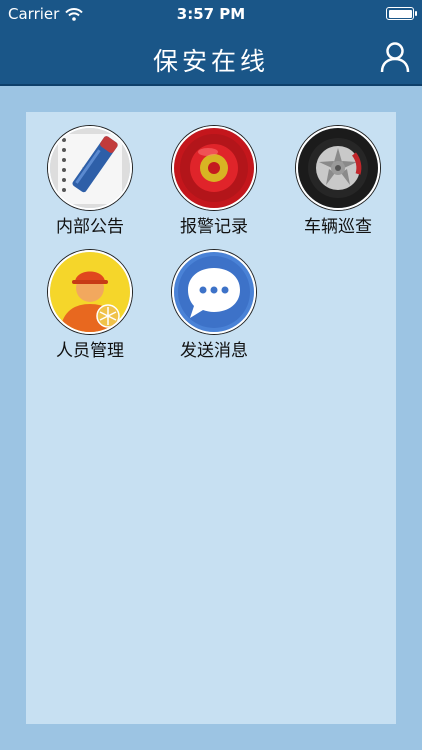  I want to click on message-bubble-icon, so click(214, 292).